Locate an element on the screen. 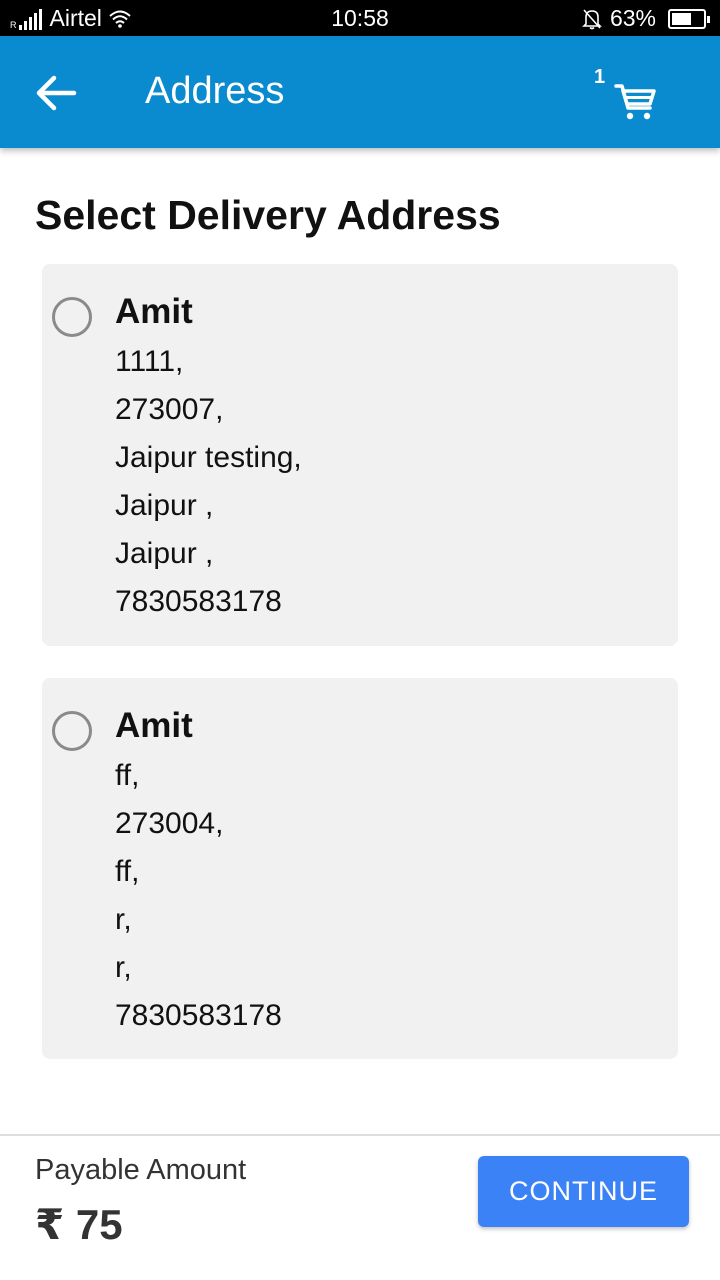 This screenshot has height=1280, width=720. cart-icon is located at coordinates (635, 102).